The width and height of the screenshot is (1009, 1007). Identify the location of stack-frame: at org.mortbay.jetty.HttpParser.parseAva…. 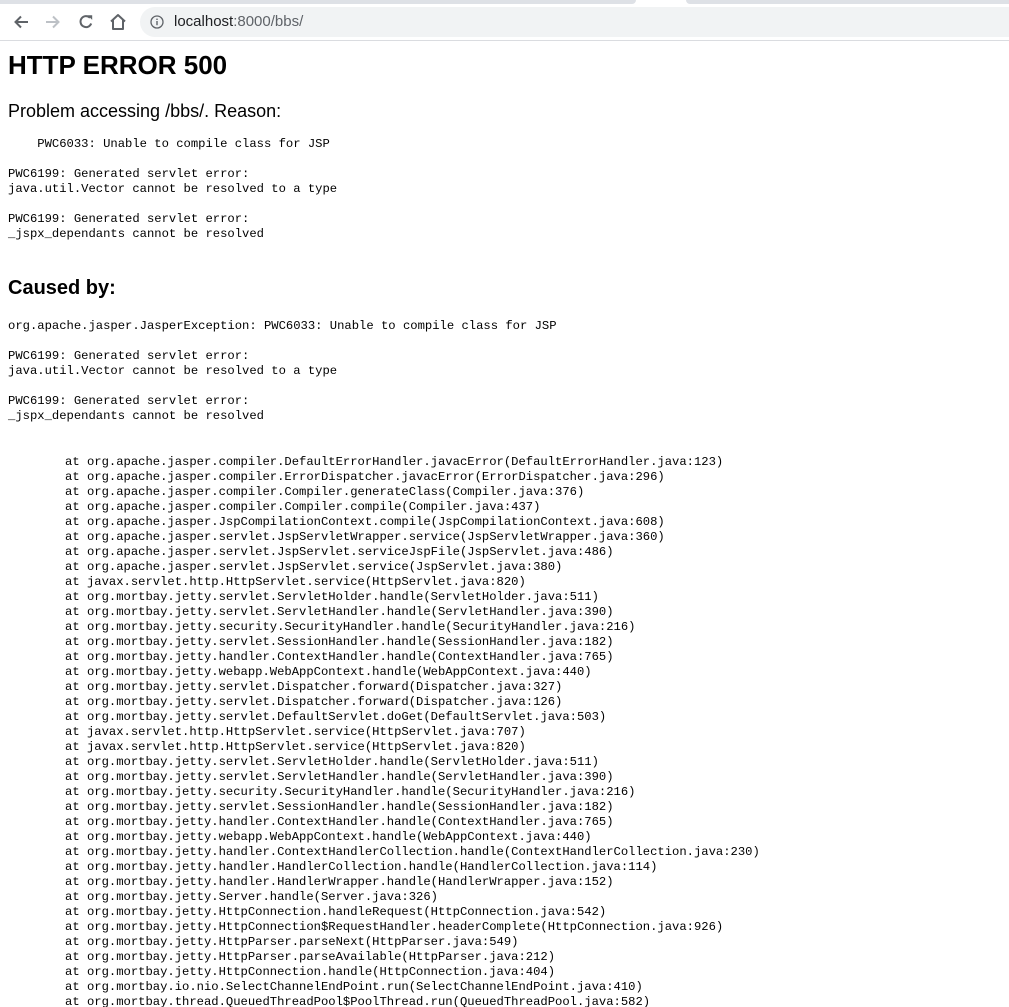
(310, 957).